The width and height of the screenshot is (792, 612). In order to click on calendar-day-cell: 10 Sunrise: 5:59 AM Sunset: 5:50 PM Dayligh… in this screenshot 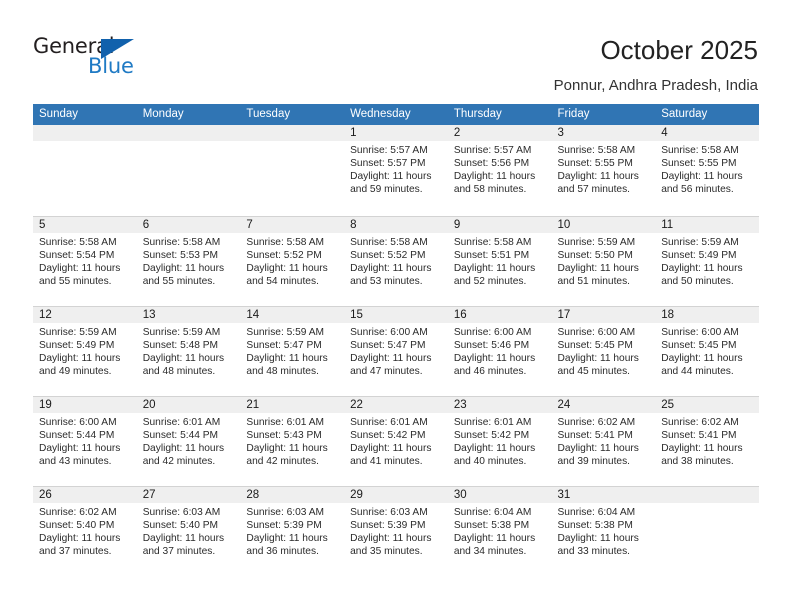, I will do `click(603, 260)`.